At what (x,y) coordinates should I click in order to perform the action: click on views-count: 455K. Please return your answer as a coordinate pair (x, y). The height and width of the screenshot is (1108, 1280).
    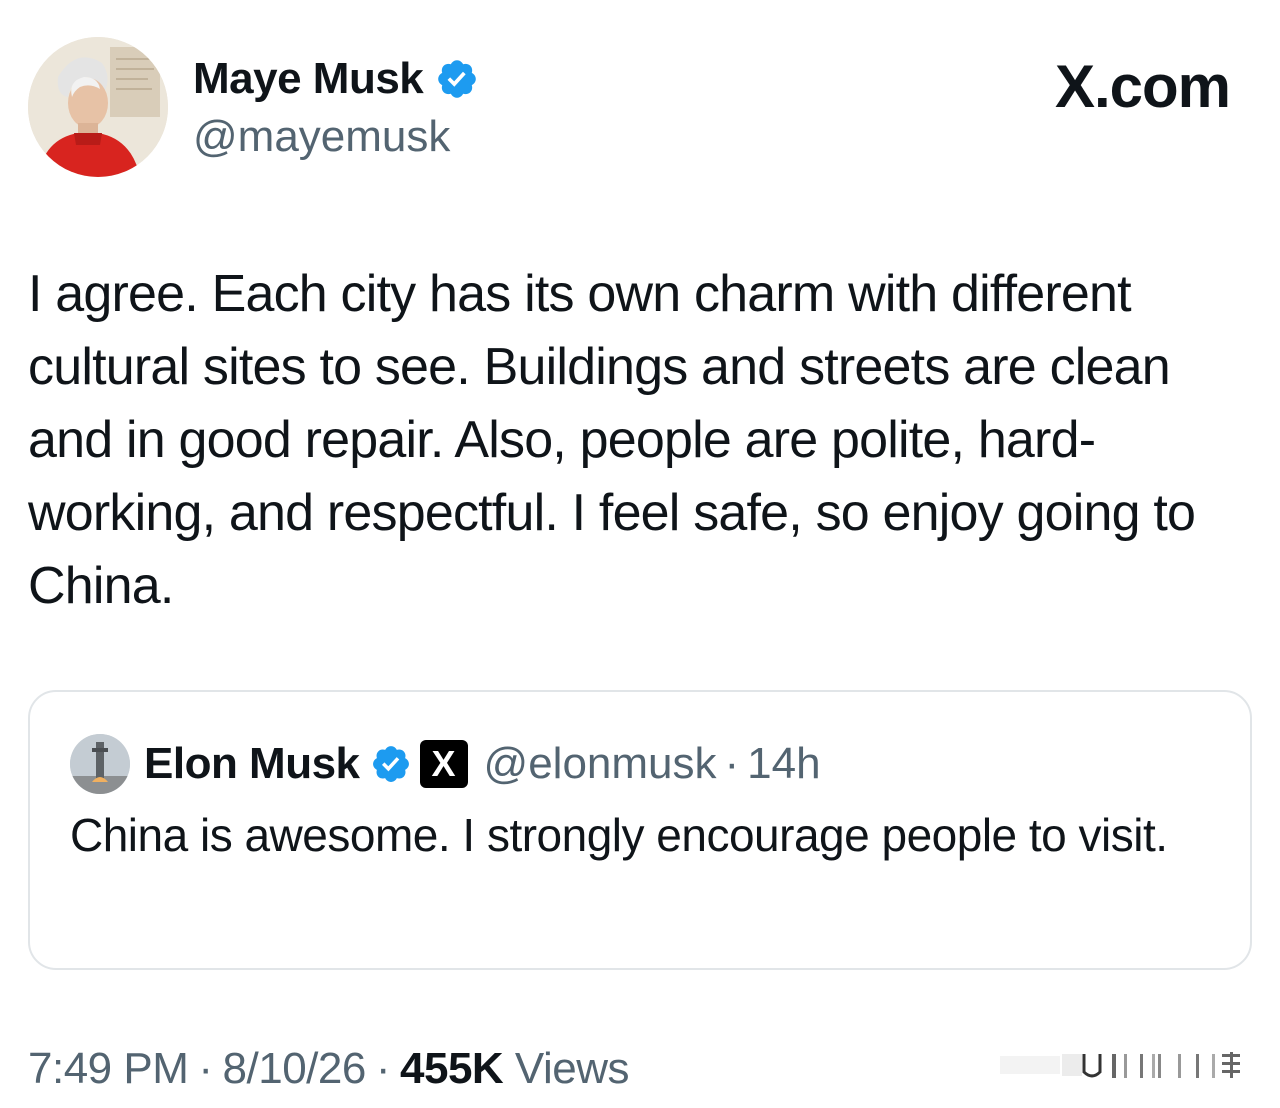
    Looking at the image, I should click on (452, 1068).